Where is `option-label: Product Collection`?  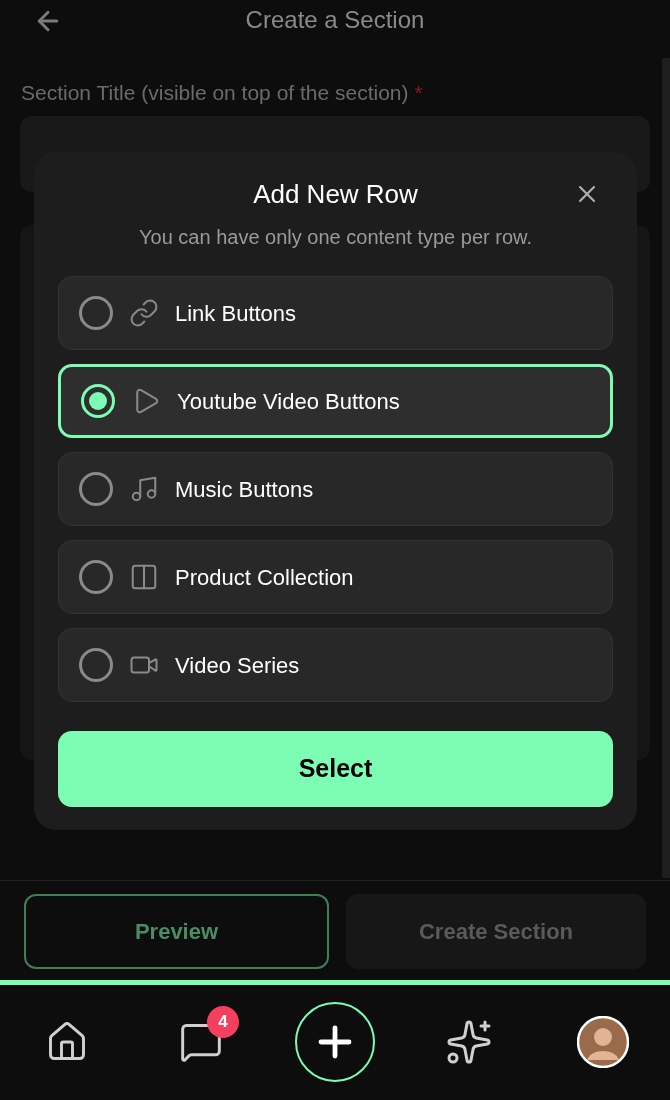
option-label: Product Collection is located at coordinates (264, 577).